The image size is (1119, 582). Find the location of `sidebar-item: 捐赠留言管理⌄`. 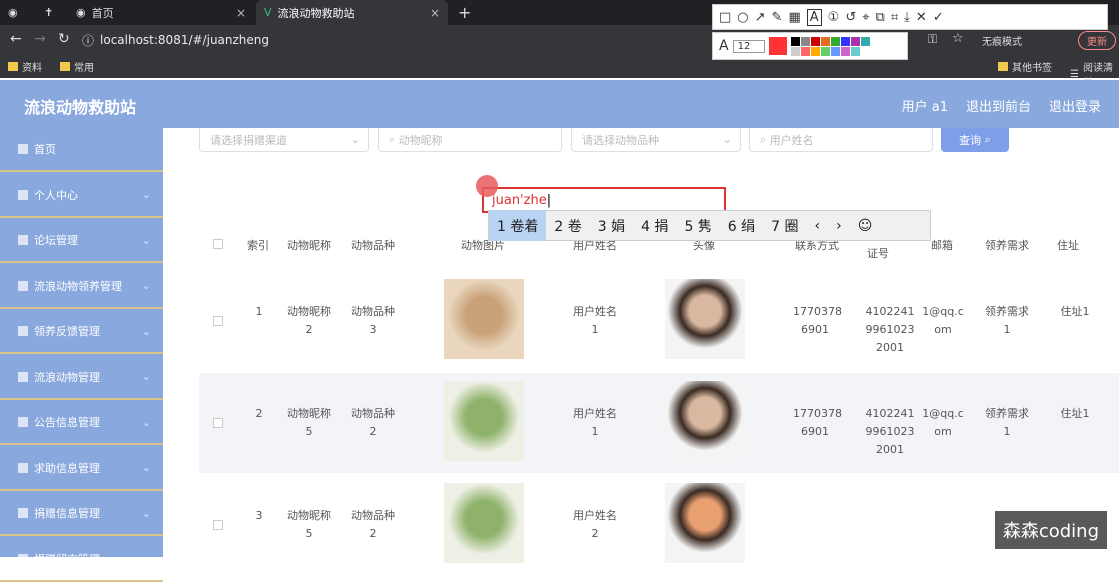

sidebar-item: 捐赠留言管理⌄ is located at coordinates (81, 560).